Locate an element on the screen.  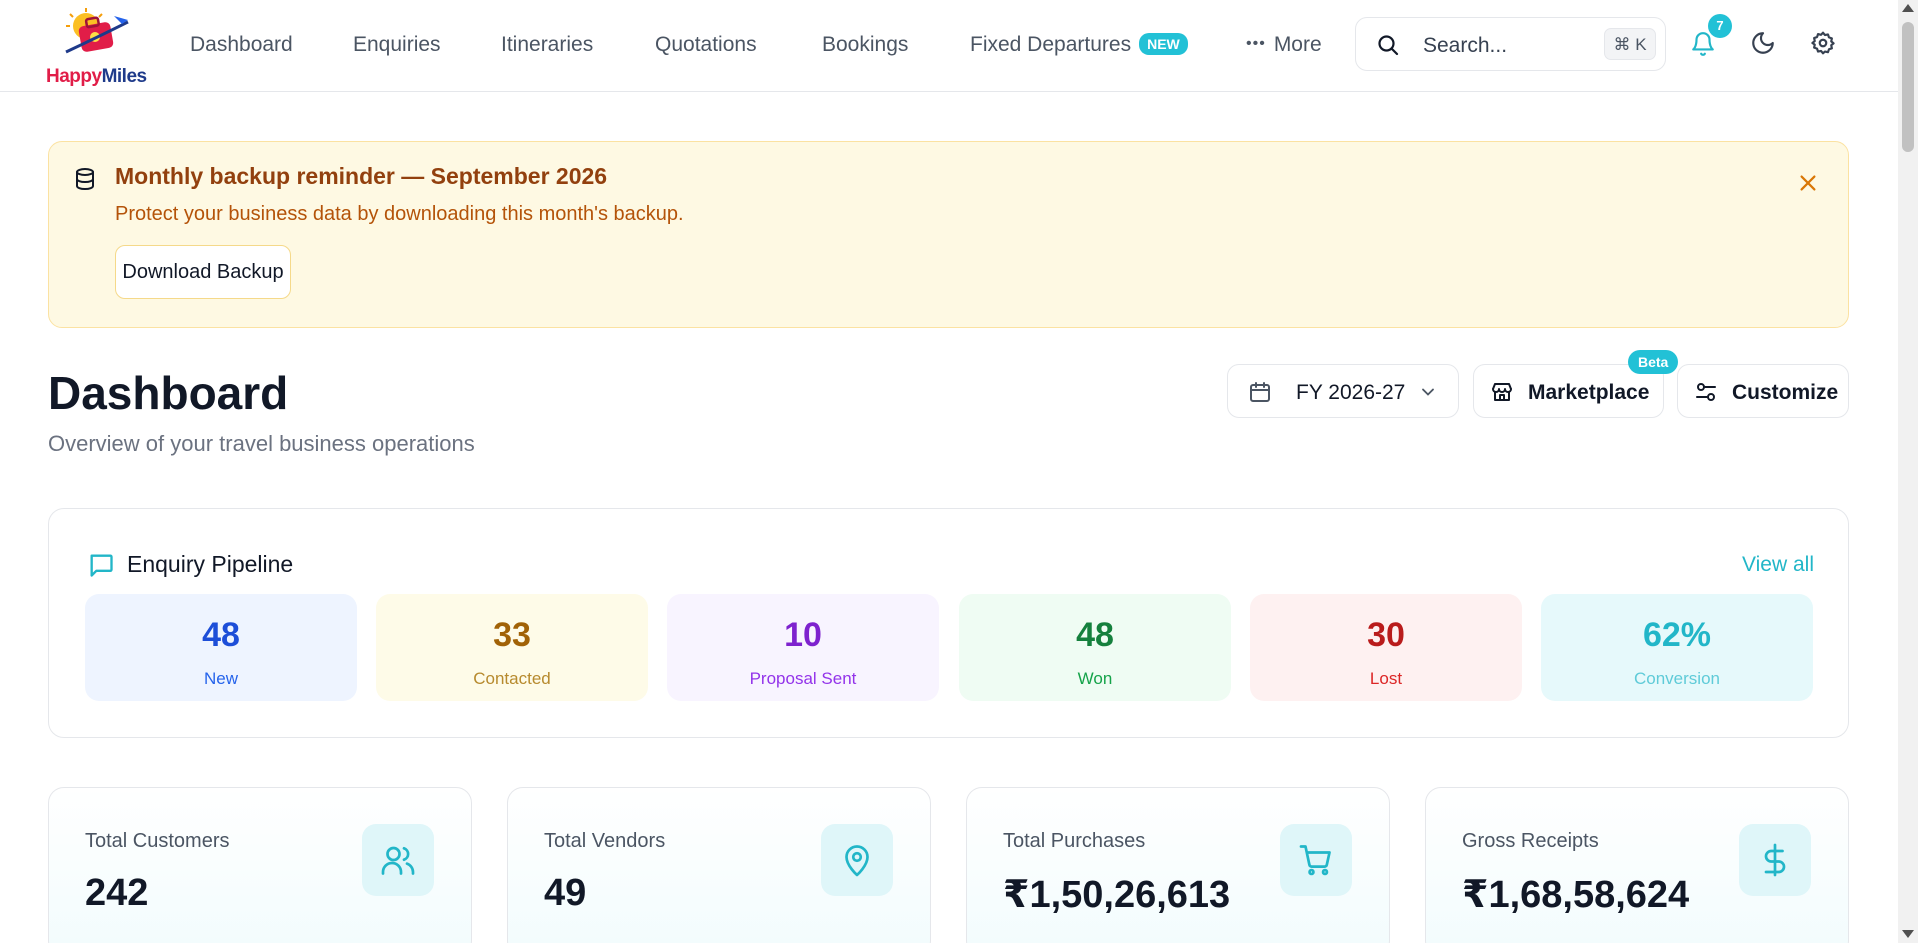
stage-count: 10 is located at coordinates (803, 635).